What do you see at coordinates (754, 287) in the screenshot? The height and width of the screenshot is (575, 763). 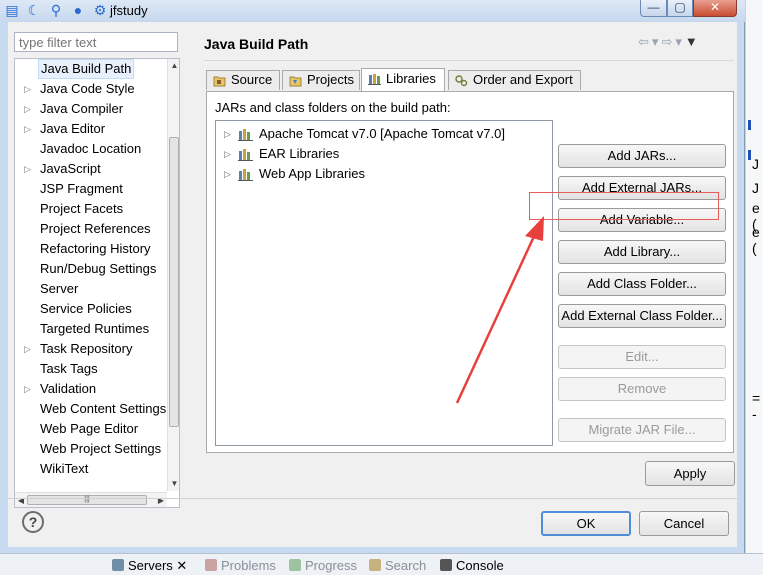 I see `background-editor-strip: J J e ( e ( = -` at bounding box center [754, 287].